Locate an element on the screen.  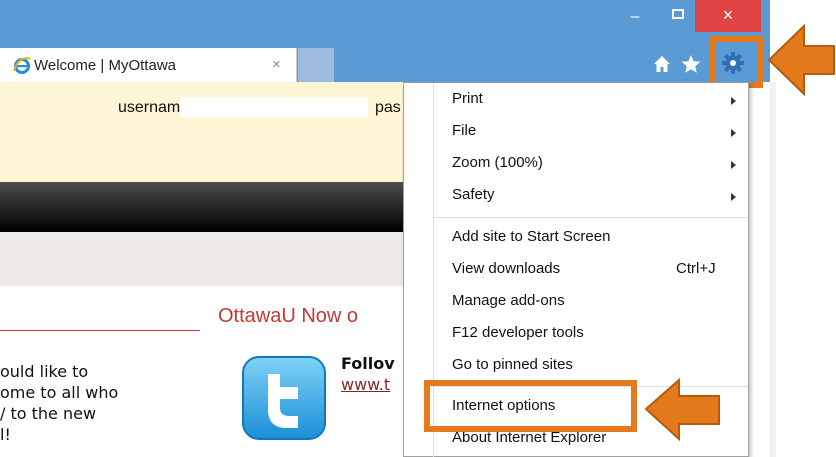
menu-item-zoom: Zoom (100%) is located at coordinates (497, 162).